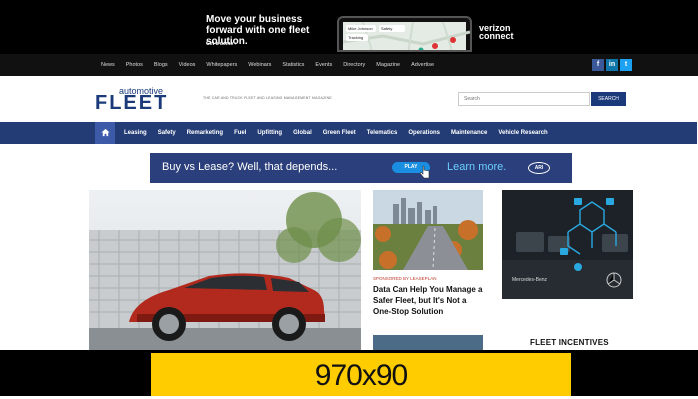  Describe the element at coordinates (269, 133) in the screenshot. I see `main-nav-upfitting: Upfitting` at that location.